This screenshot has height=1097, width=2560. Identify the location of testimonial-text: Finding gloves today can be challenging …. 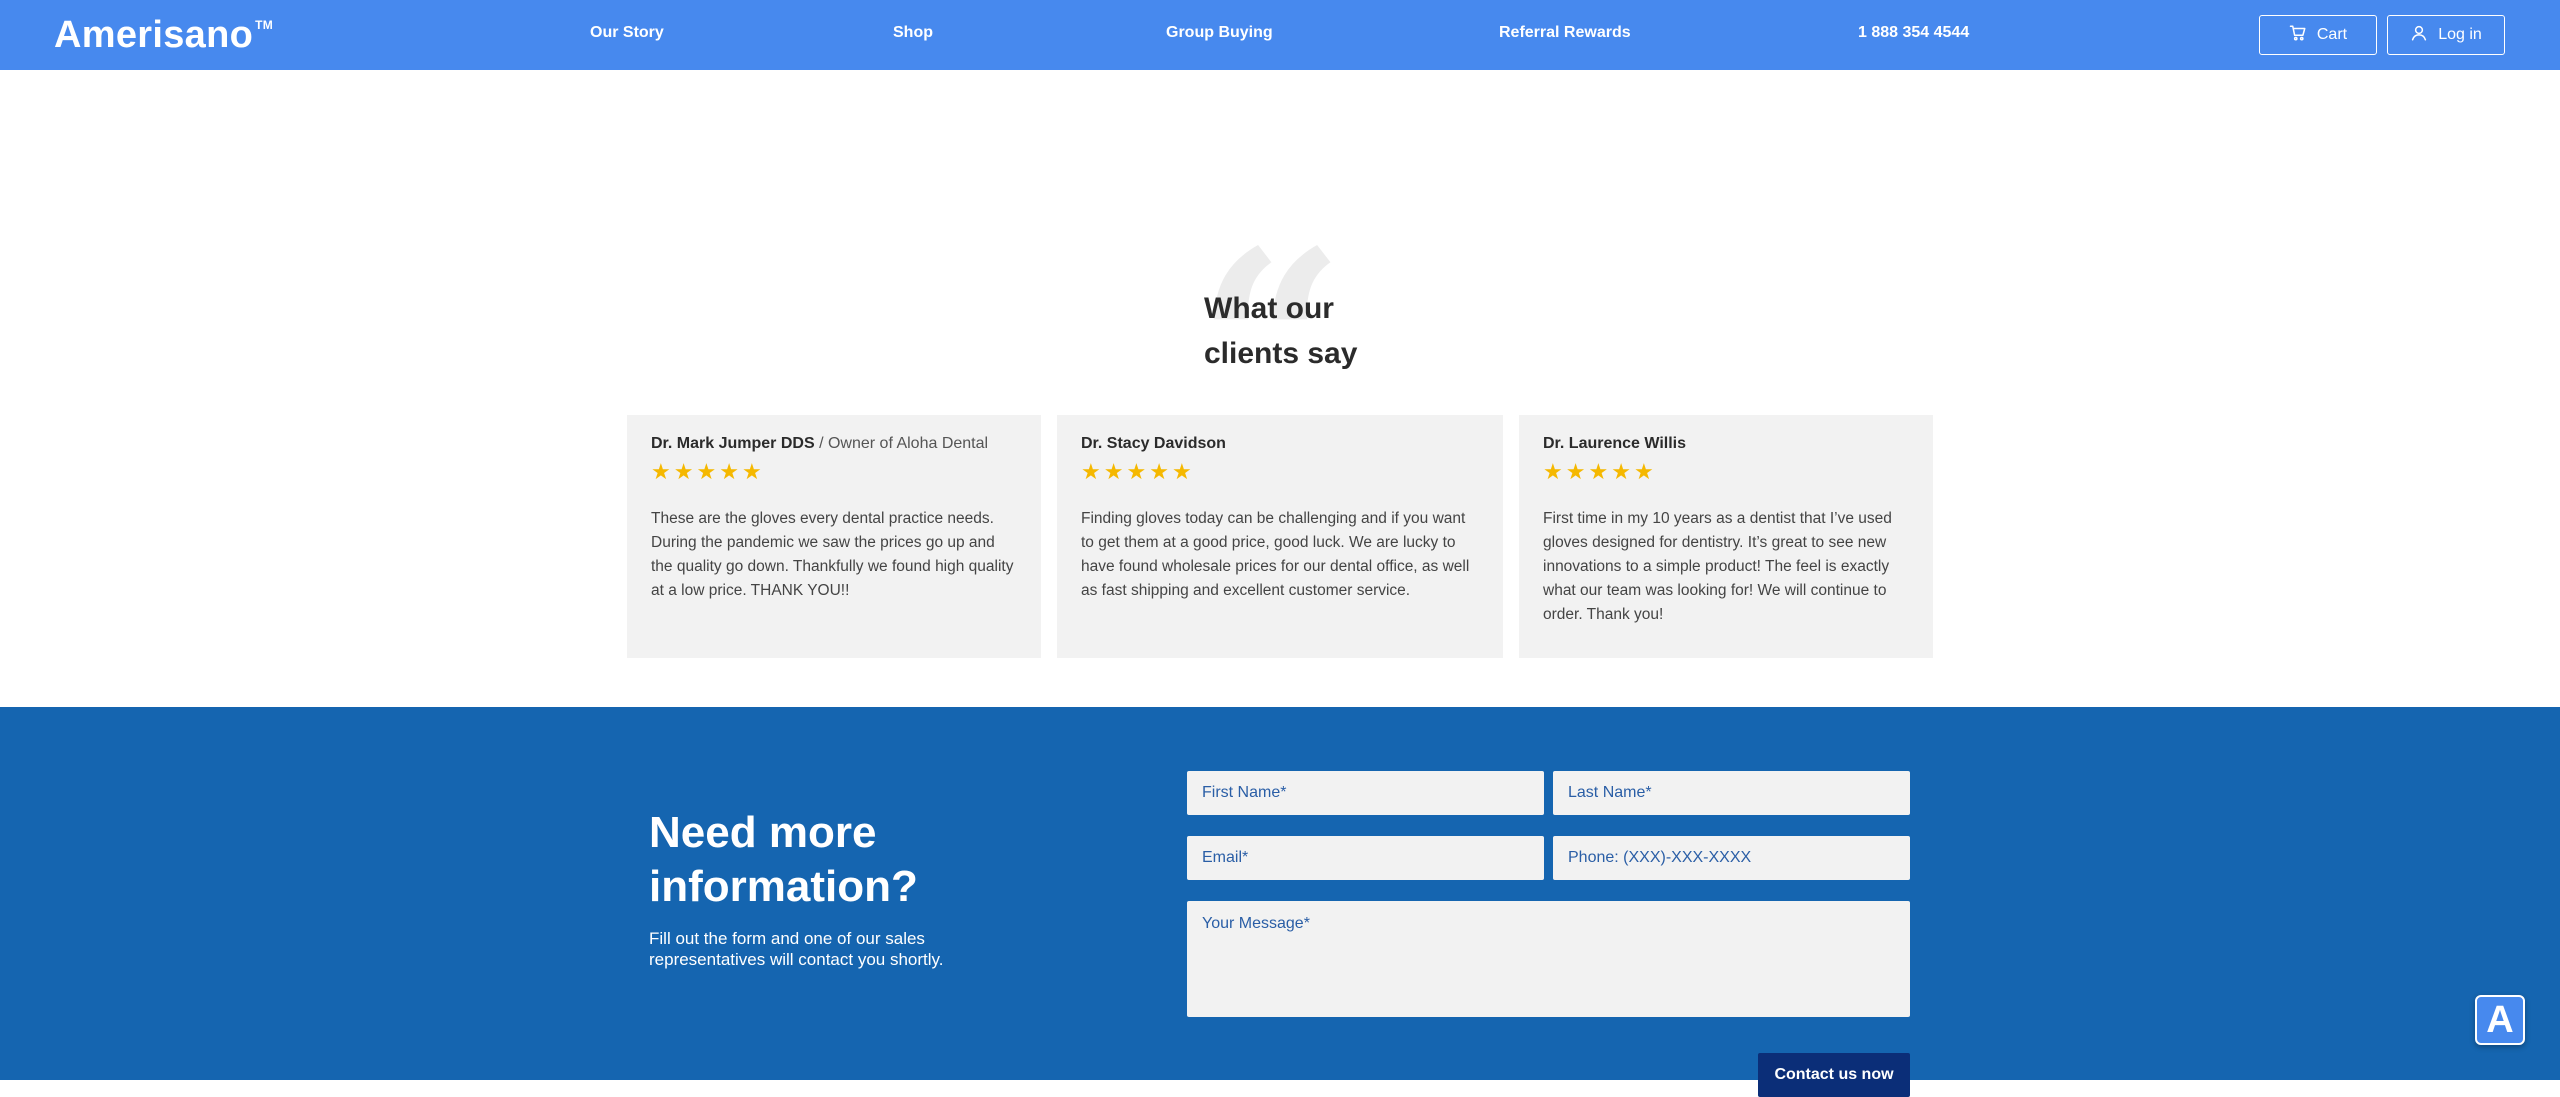
(1275, 554).